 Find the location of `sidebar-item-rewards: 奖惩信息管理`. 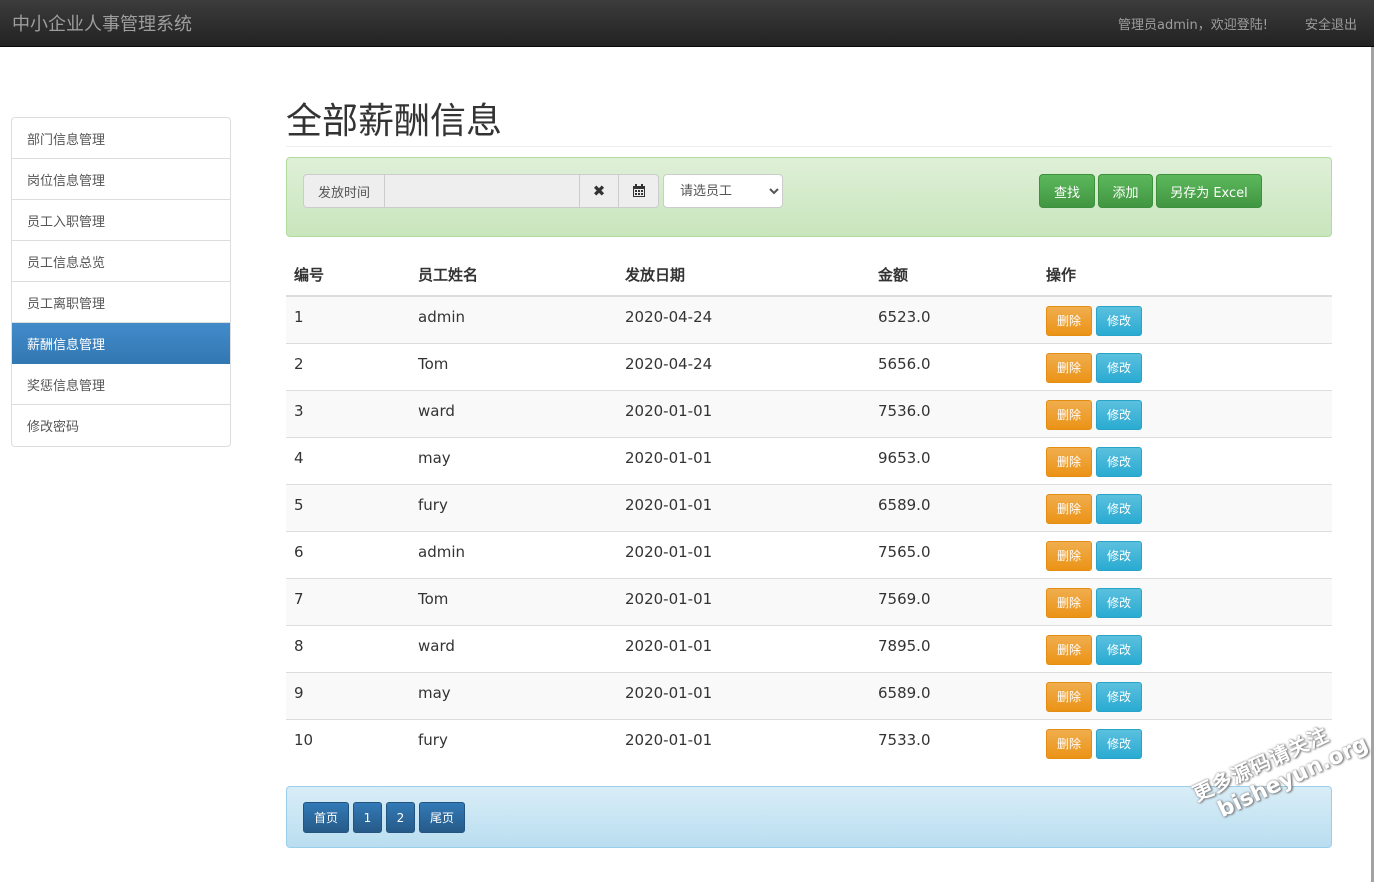

sidebar-item-rewards: 奖惩信息管理 is located at coordinates (121, 384).